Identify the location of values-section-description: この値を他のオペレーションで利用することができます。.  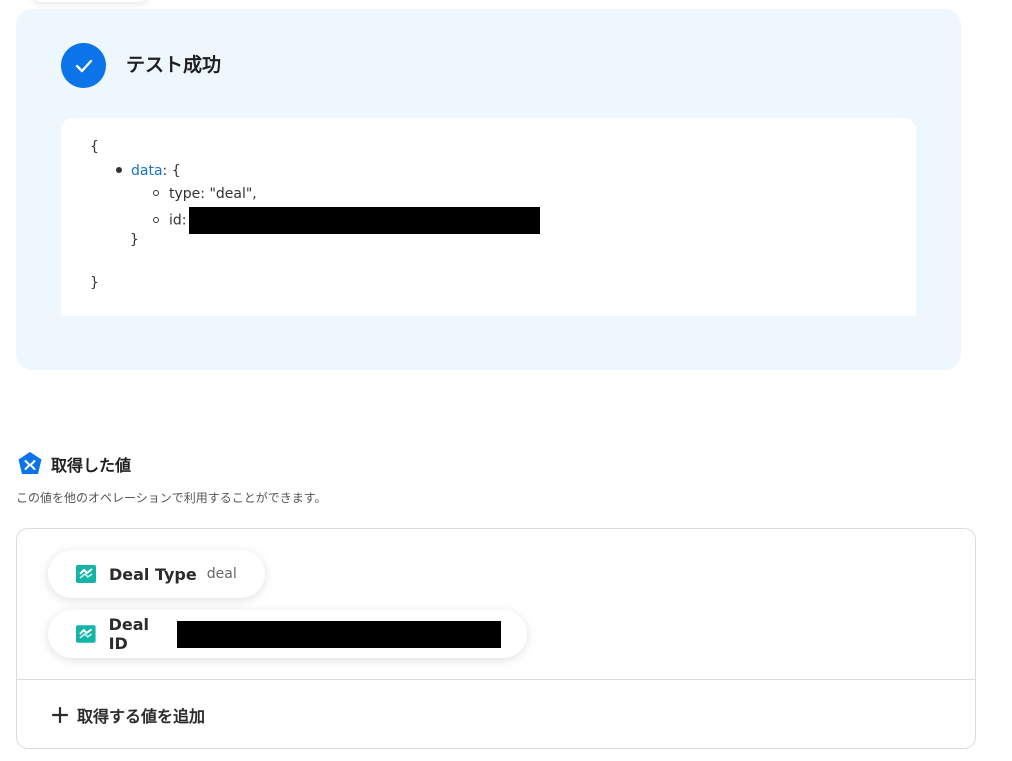
(171, 498).